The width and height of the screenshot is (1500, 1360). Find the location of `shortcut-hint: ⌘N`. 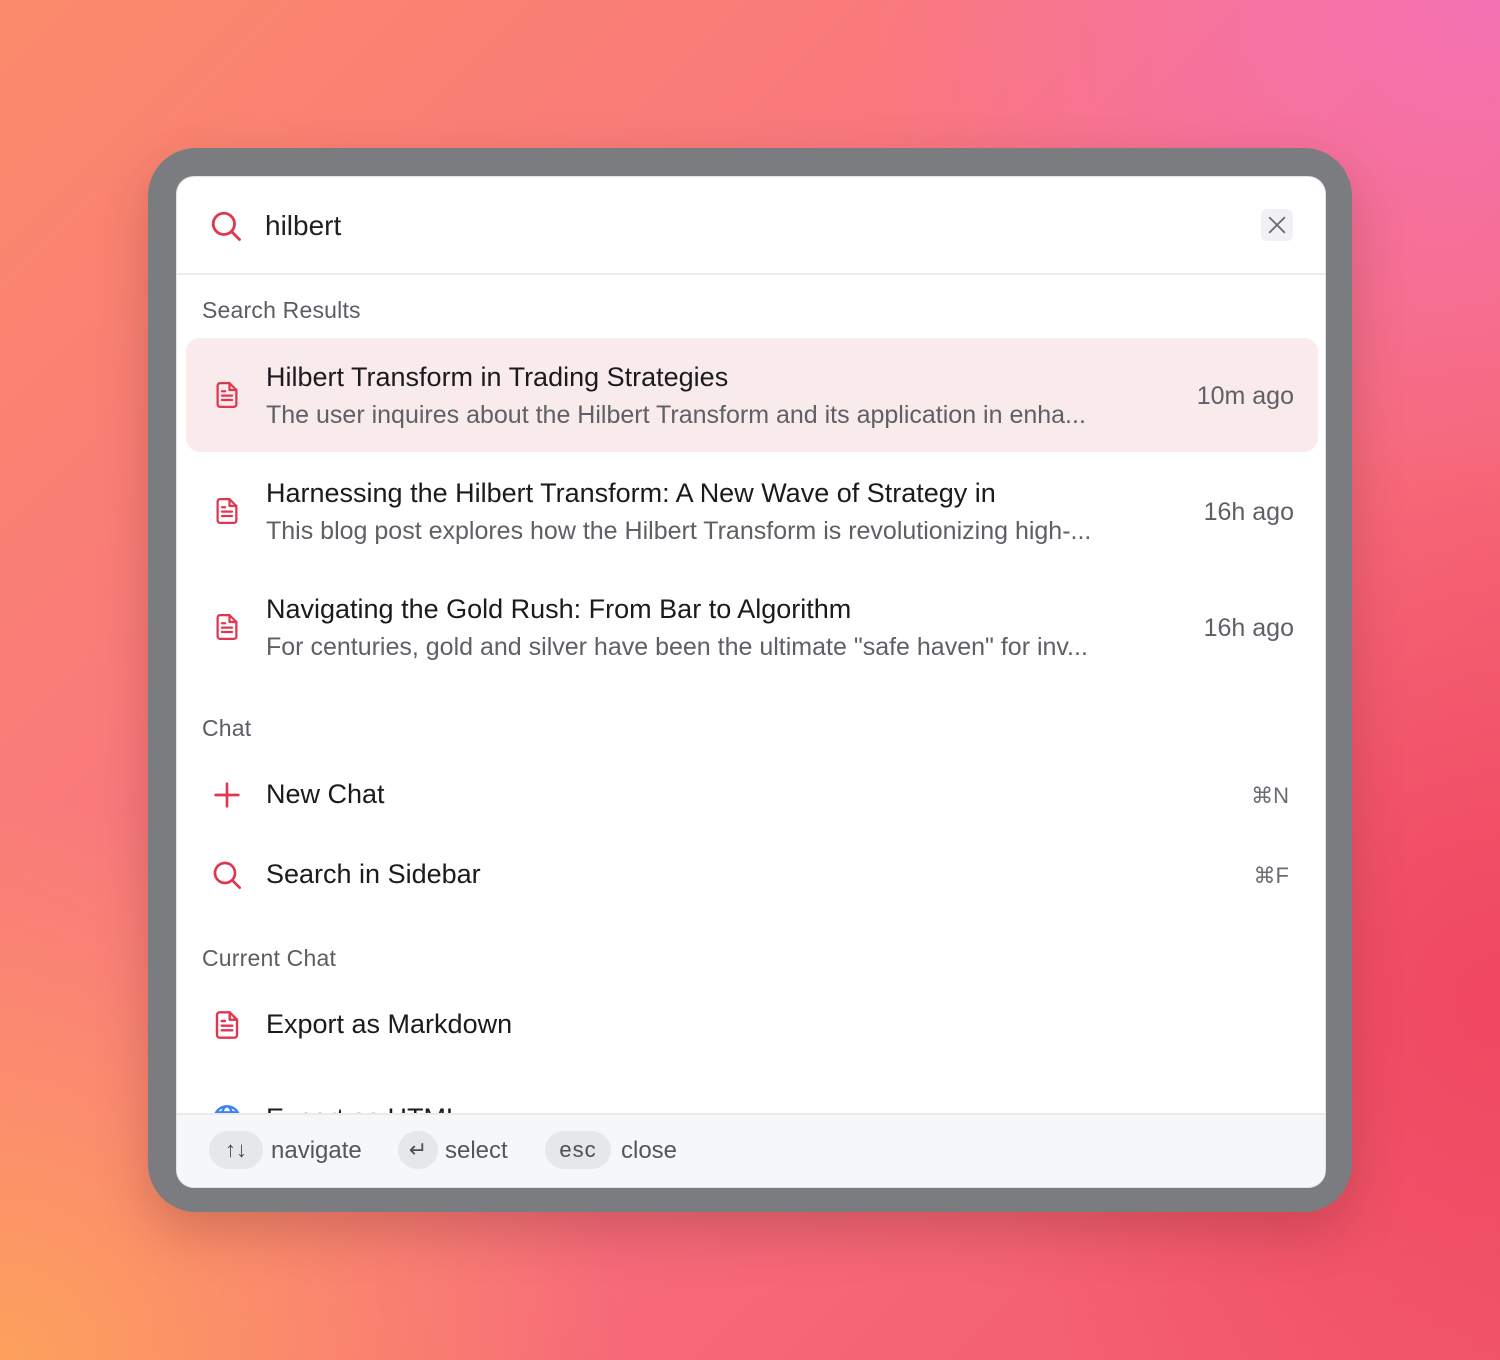

shortcut-hint: ⌘N is located at coordinates (1270, 795).